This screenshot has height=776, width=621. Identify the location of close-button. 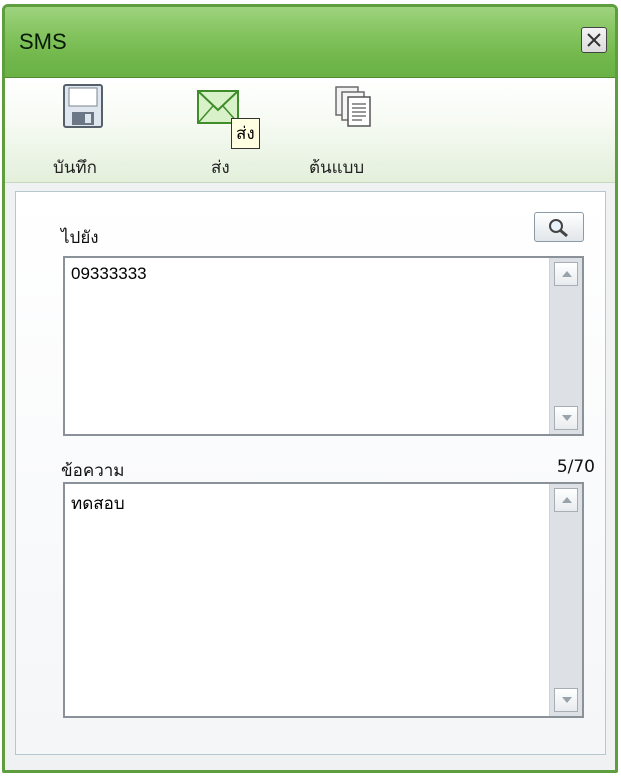
(594, 40).